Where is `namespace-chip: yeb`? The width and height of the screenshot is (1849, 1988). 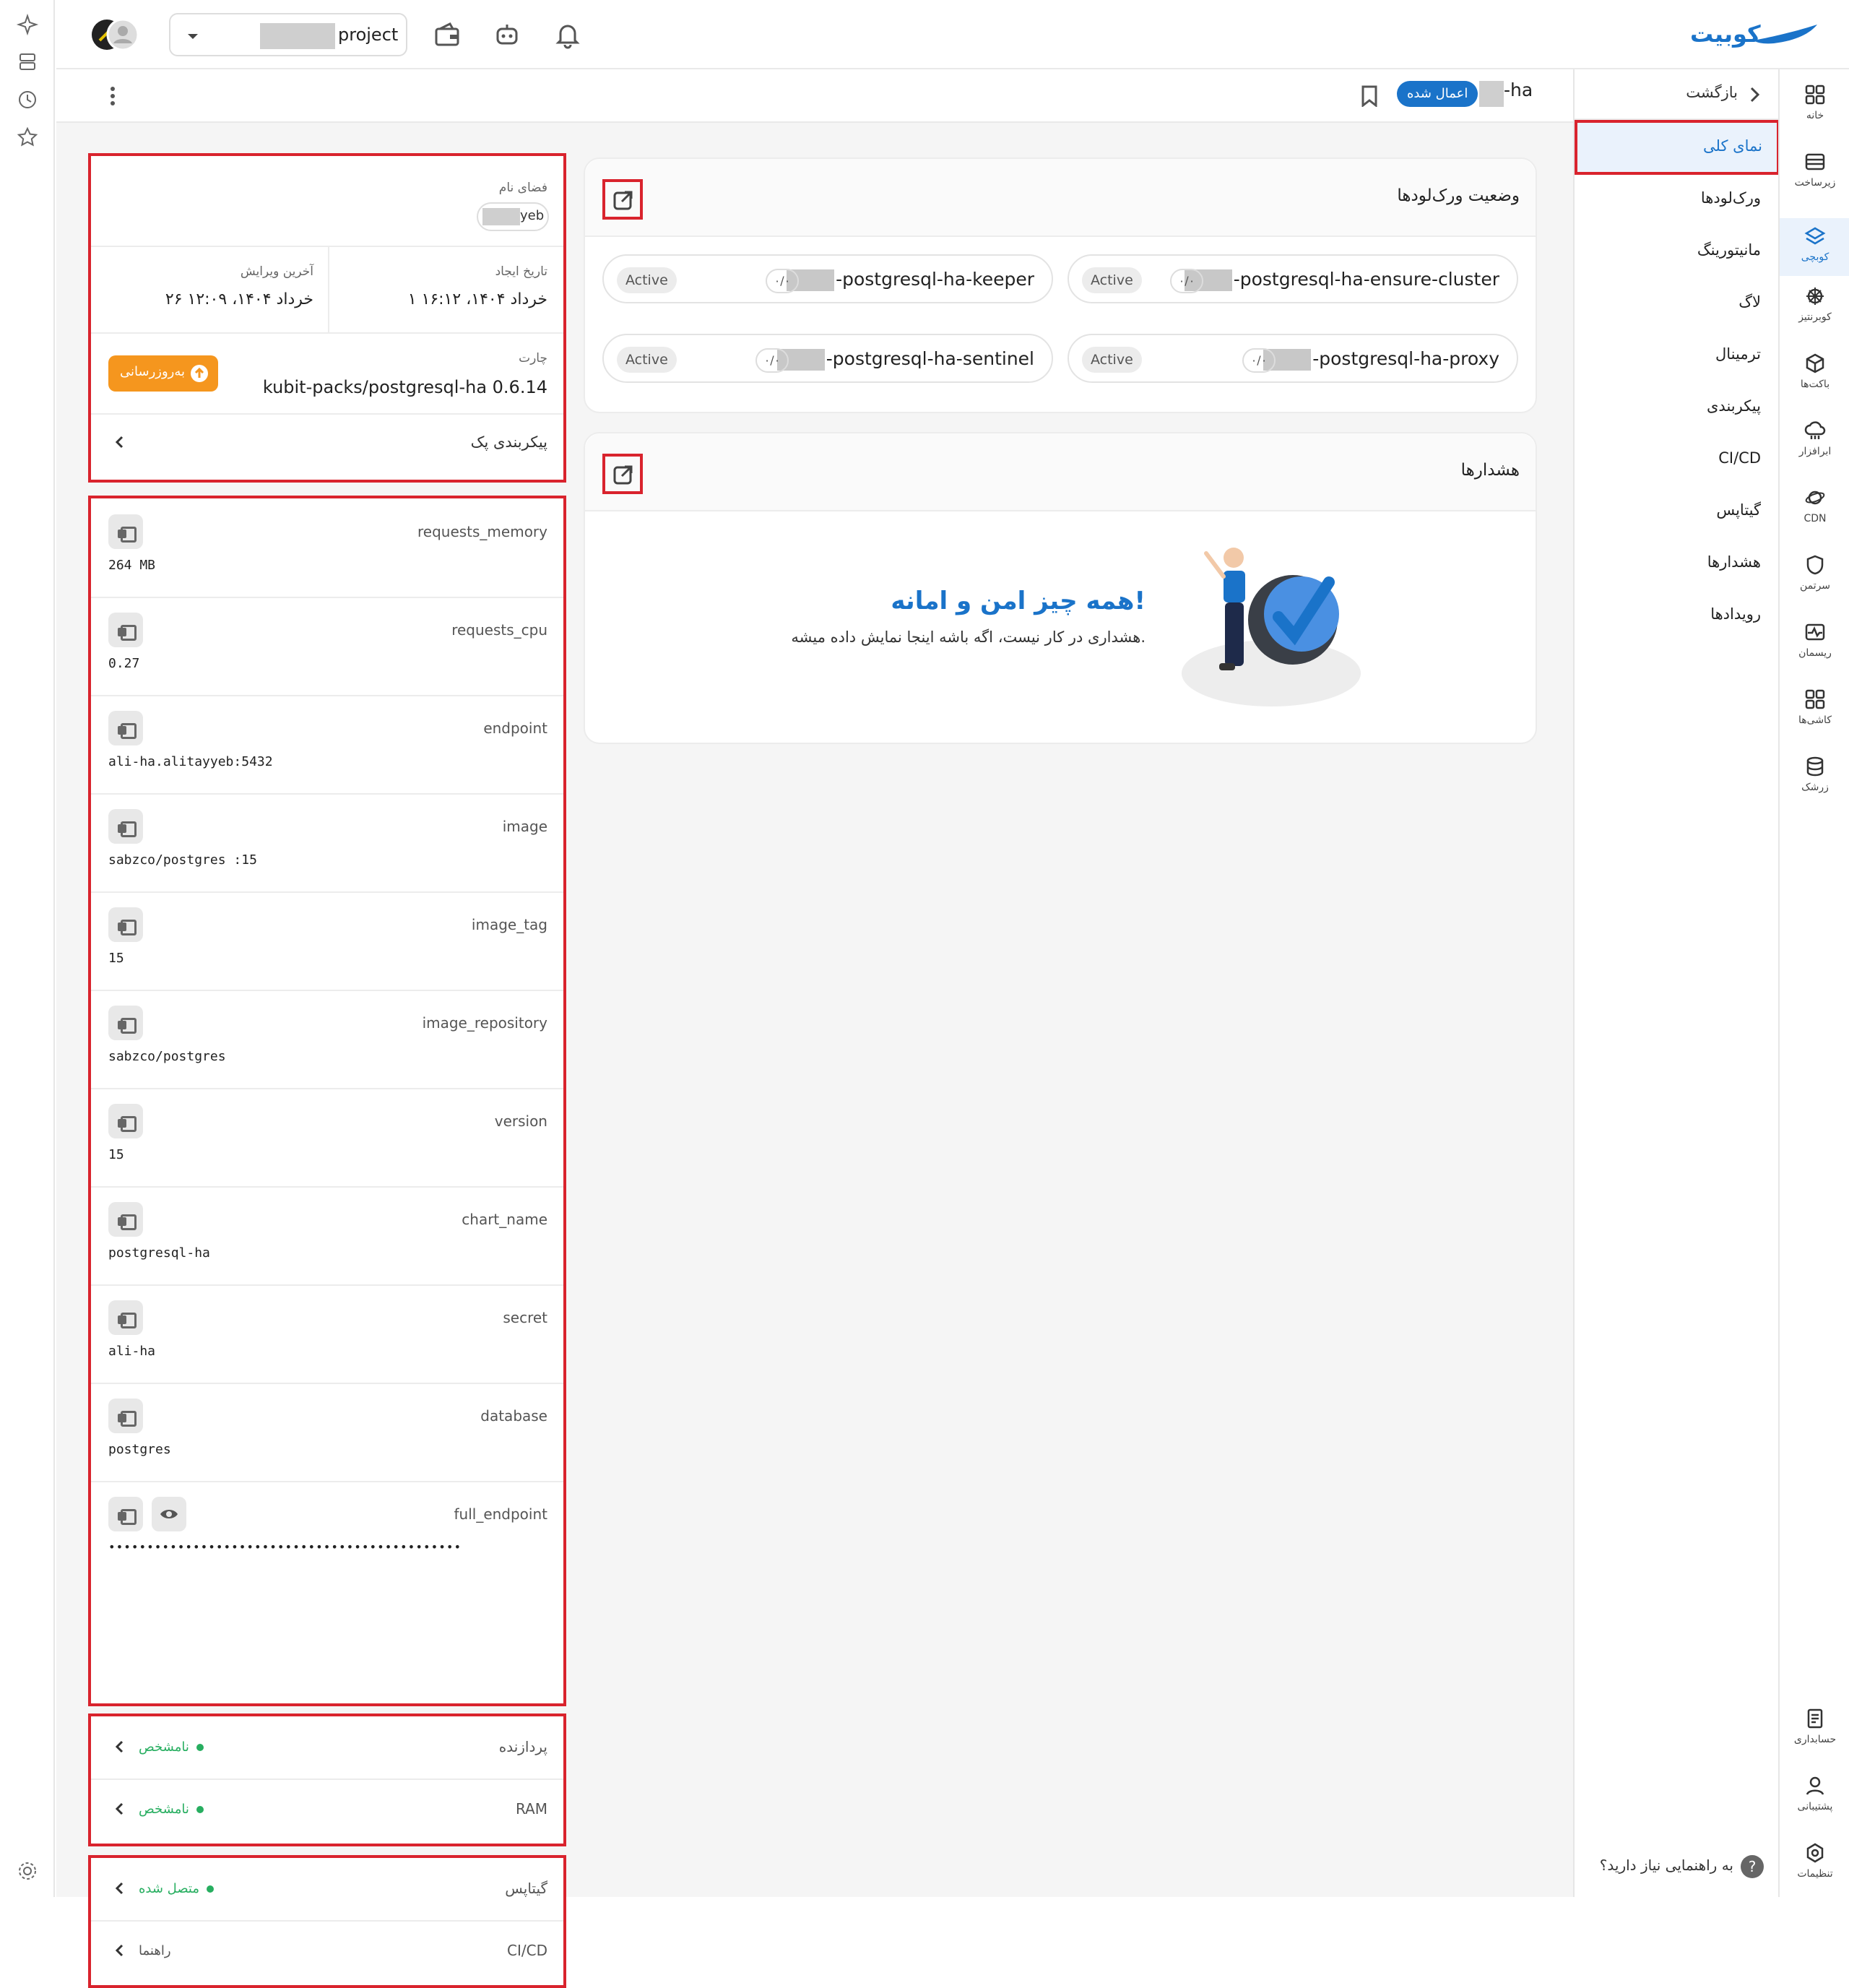
namespace-chip: yeb is located at coordinates (513, 216).